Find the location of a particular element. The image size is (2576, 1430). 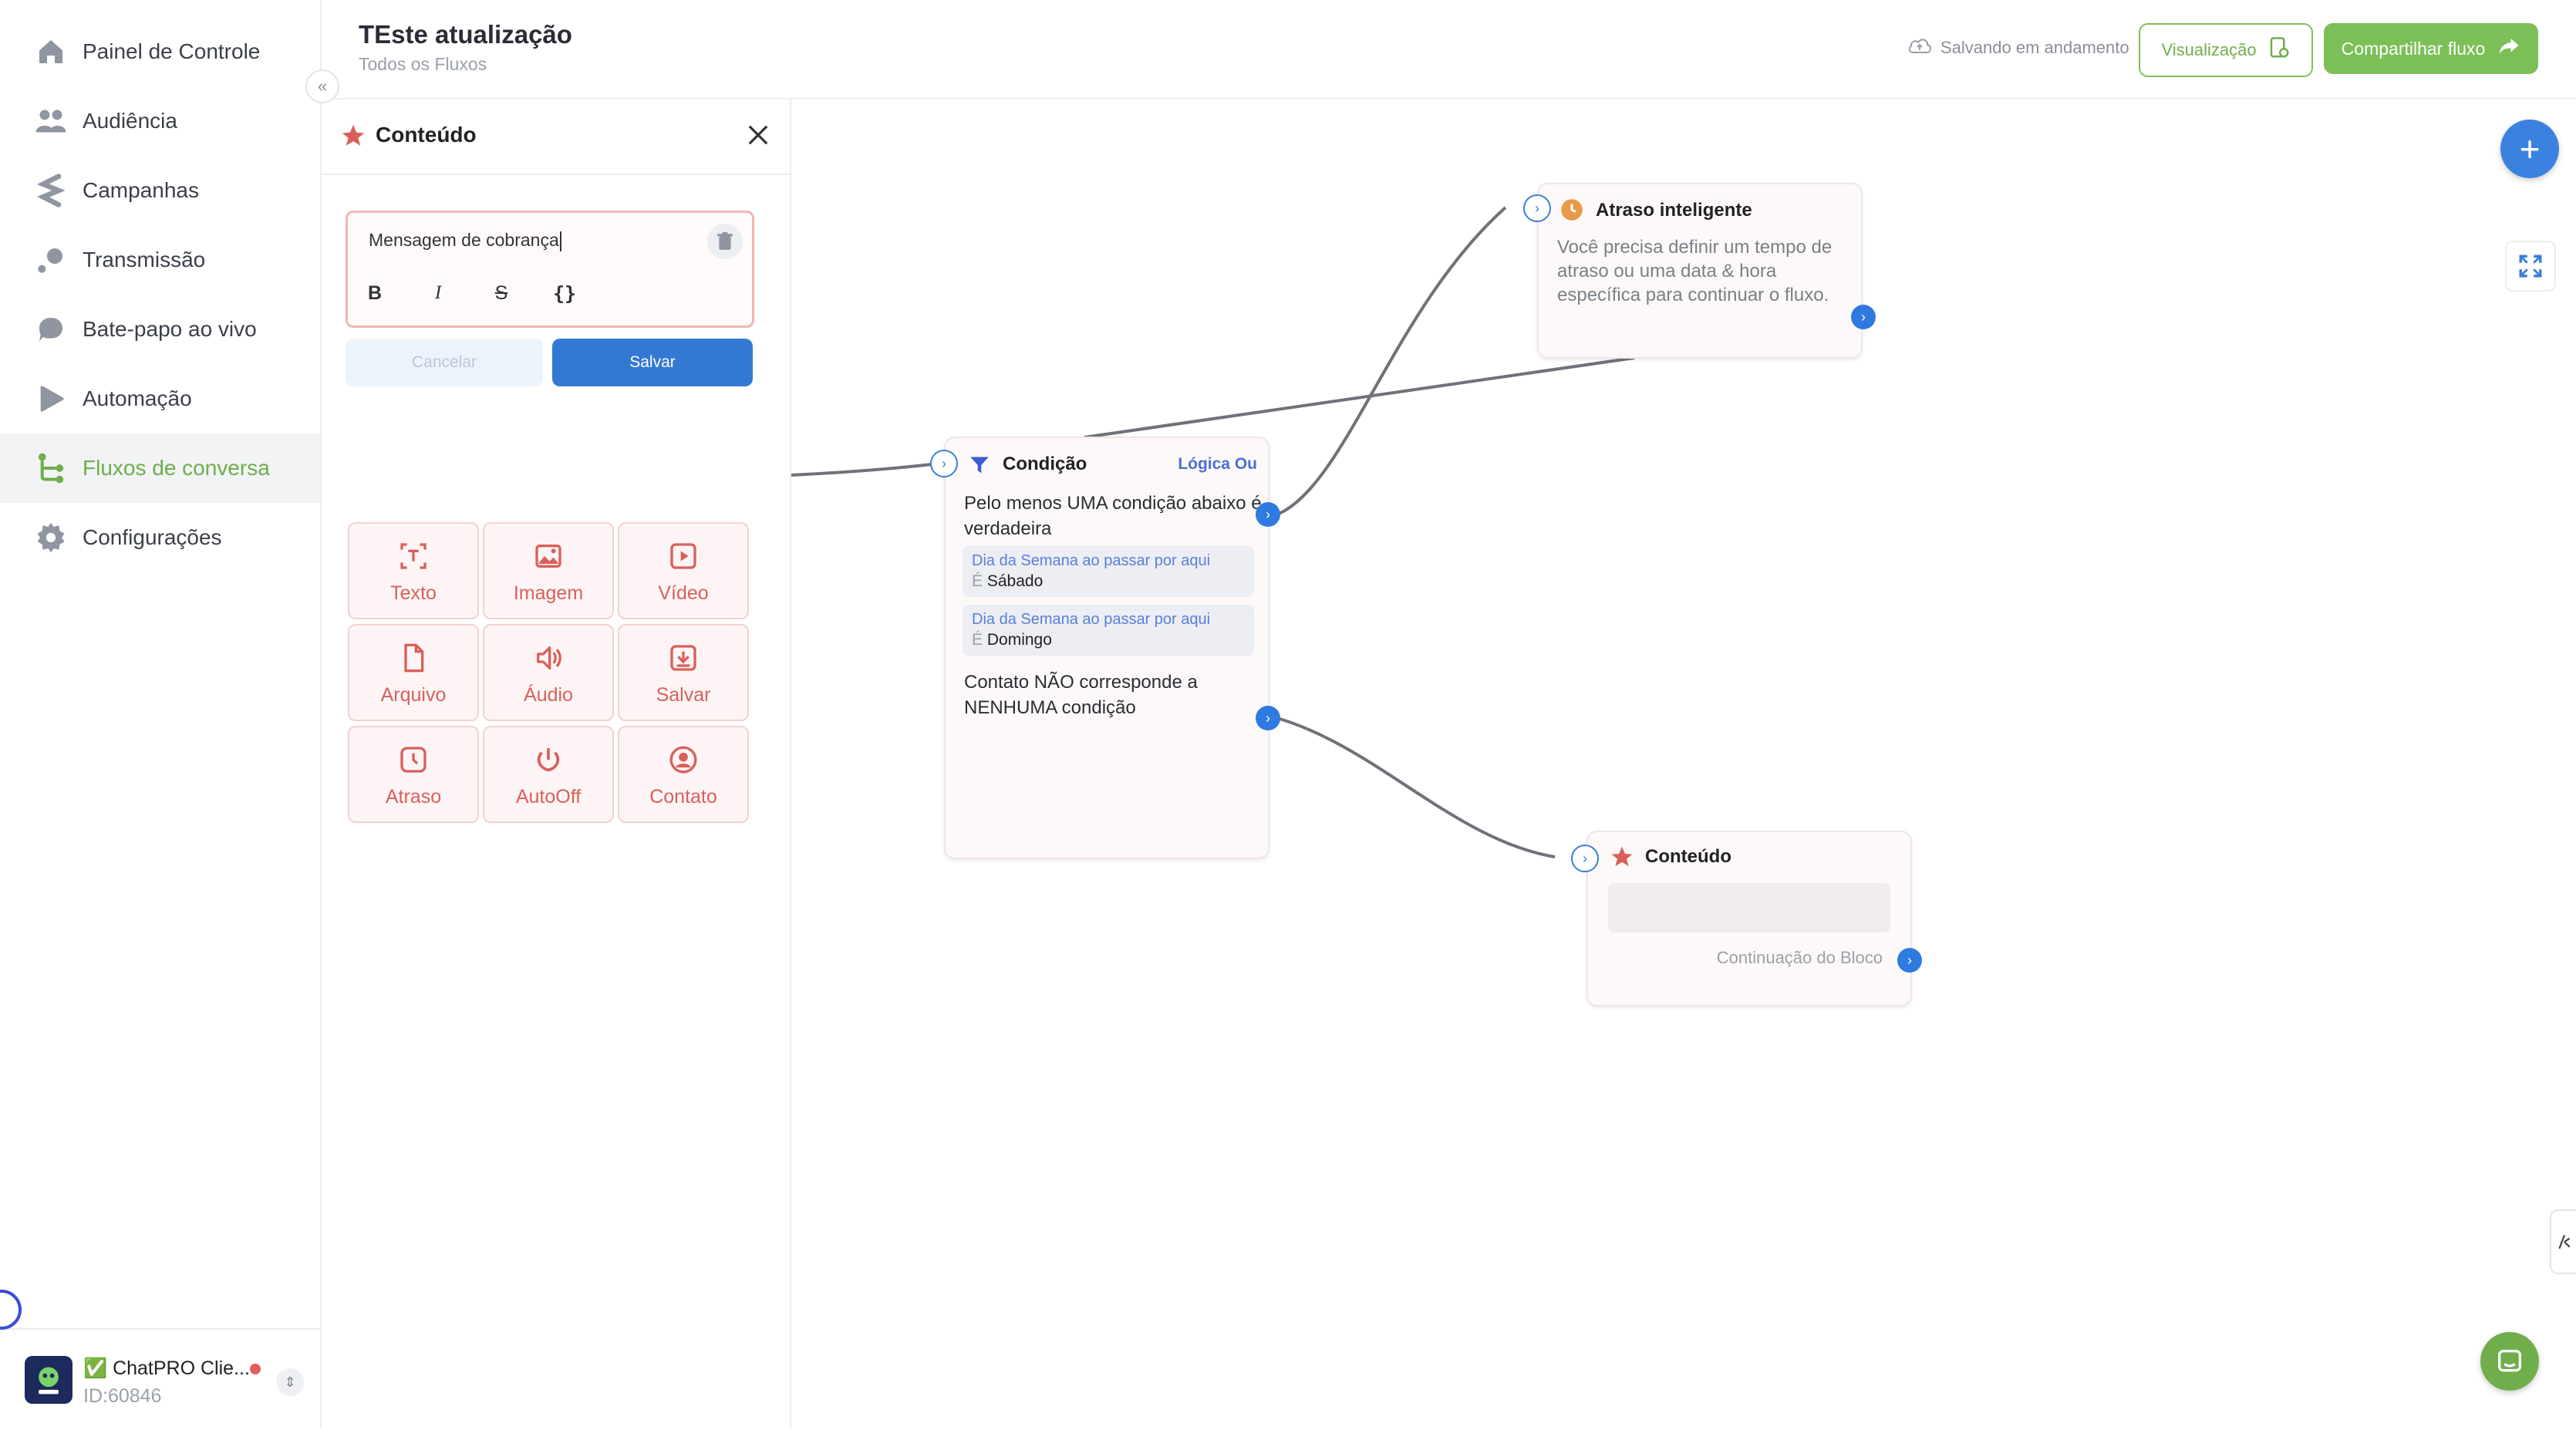

tile-video: Vídeo is located at coordinates (683, 570).